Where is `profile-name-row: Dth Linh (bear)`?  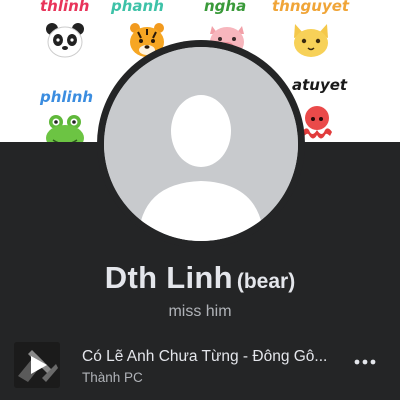 profile-name-row: Dth Linh (bear) is located at coordinates (200, 278).